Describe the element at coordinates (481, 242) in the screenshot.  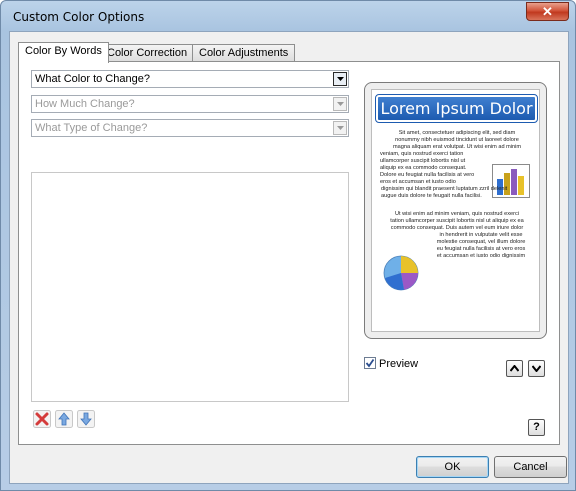
I see `preview-line: molestie consequat, vel illum dolore` at that location.